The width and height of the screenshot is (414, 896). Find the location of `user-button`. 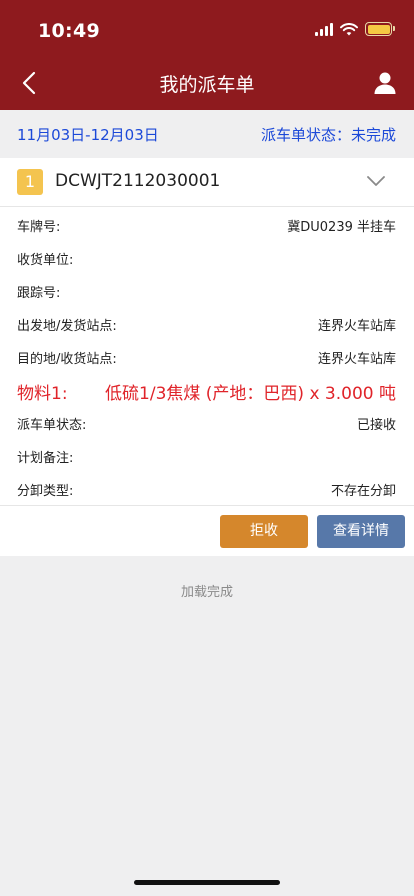

user-button is located at coordinates (385, 83).